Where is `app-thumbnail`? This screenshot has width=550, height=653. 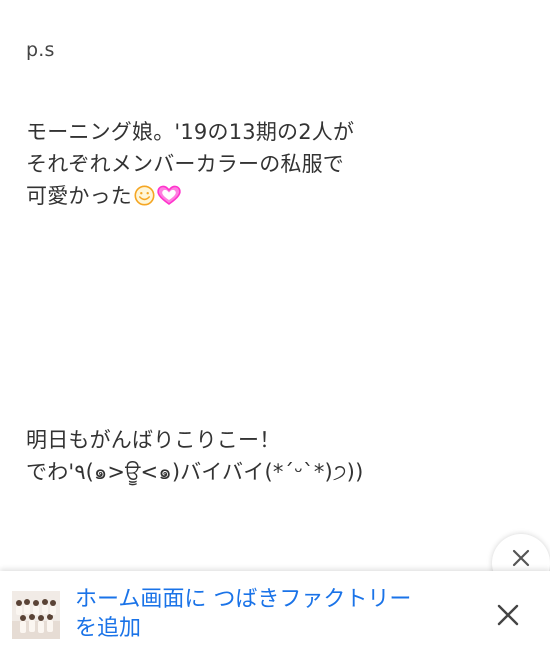 app-thumbnail is located at coordinates (36, 615).